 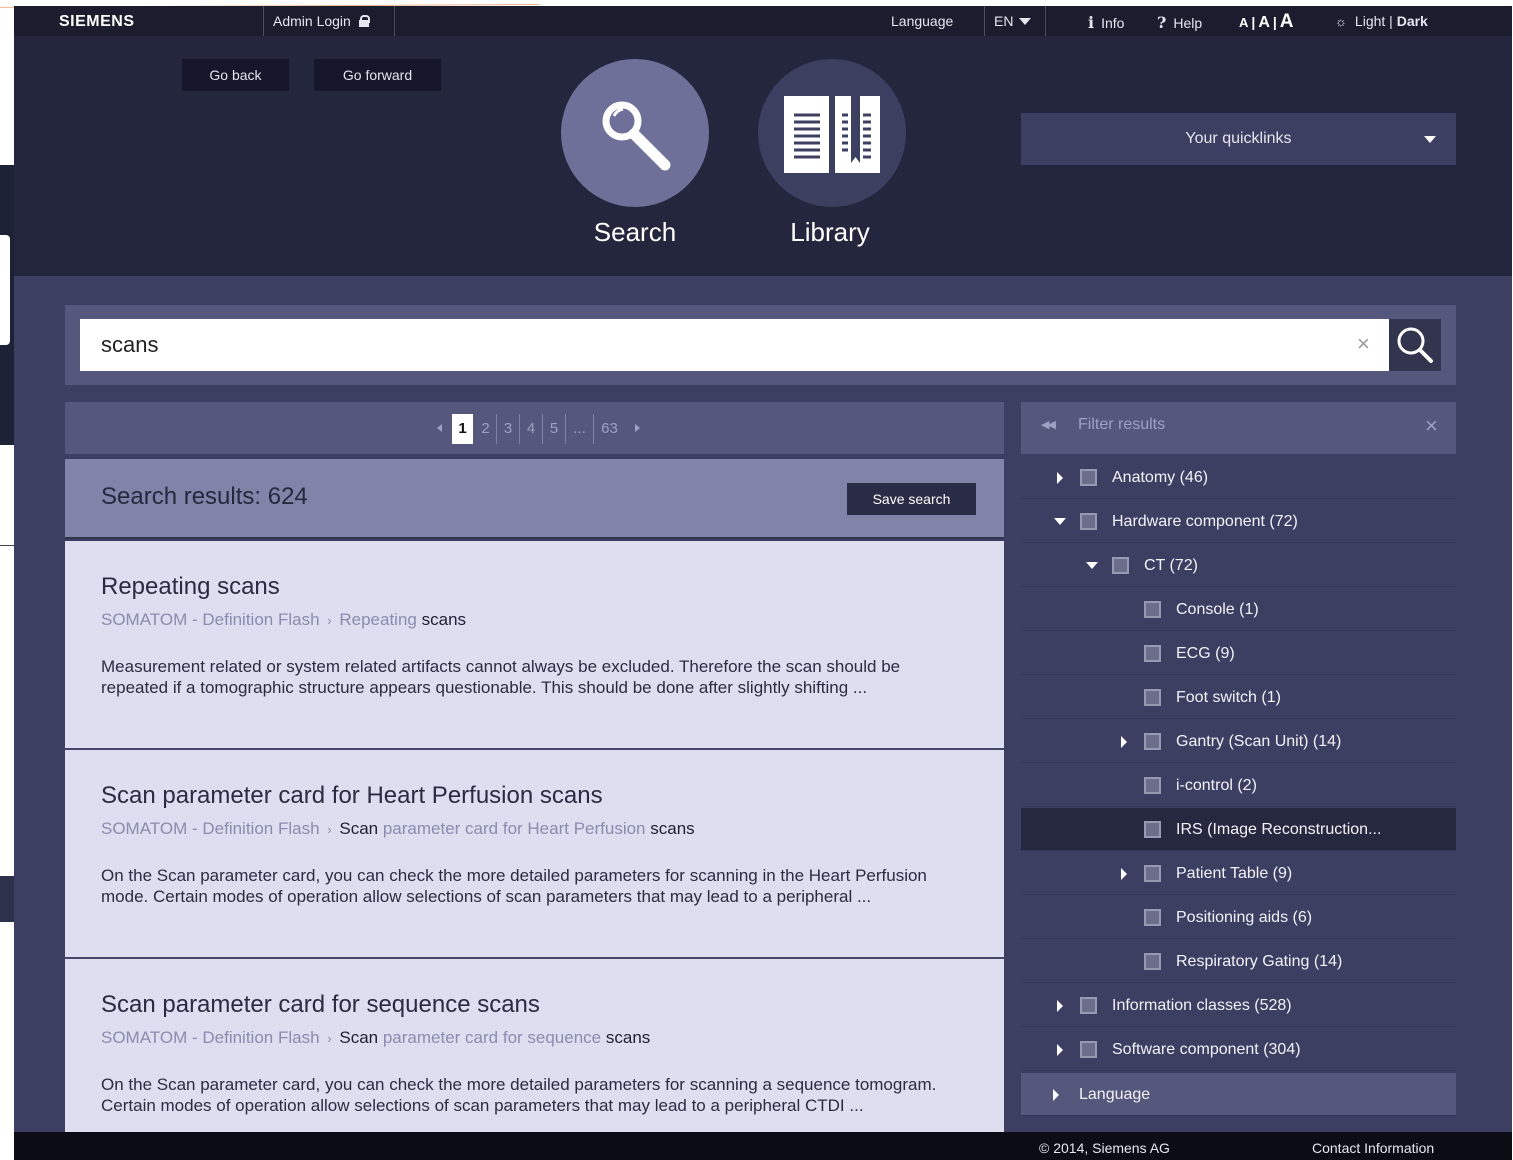 I want to click on search-input, so click(x=734, y=345).